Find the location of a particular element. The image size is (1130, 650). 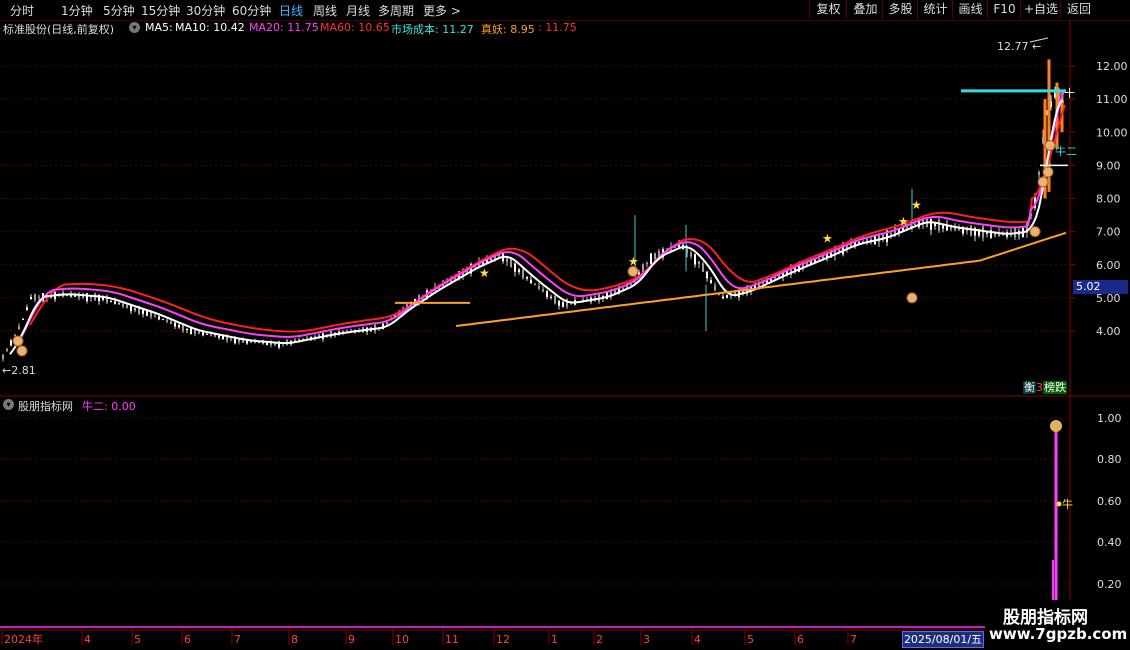

niu-er-value: 牛二: 0.00 is located at coordinates (109, 406).